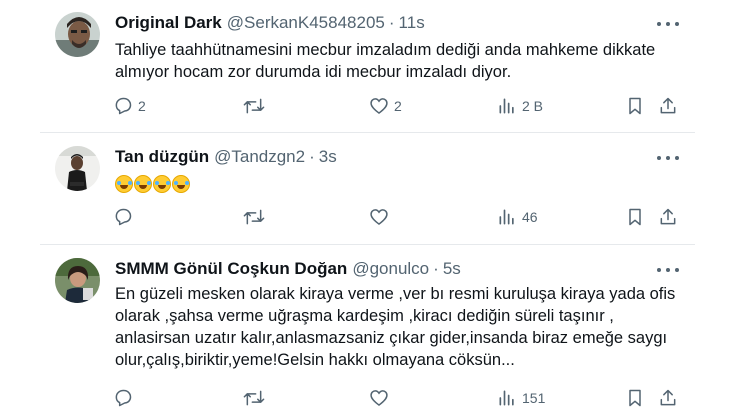  I want to click on author-name: Tan düzgün, so click(162, 157).